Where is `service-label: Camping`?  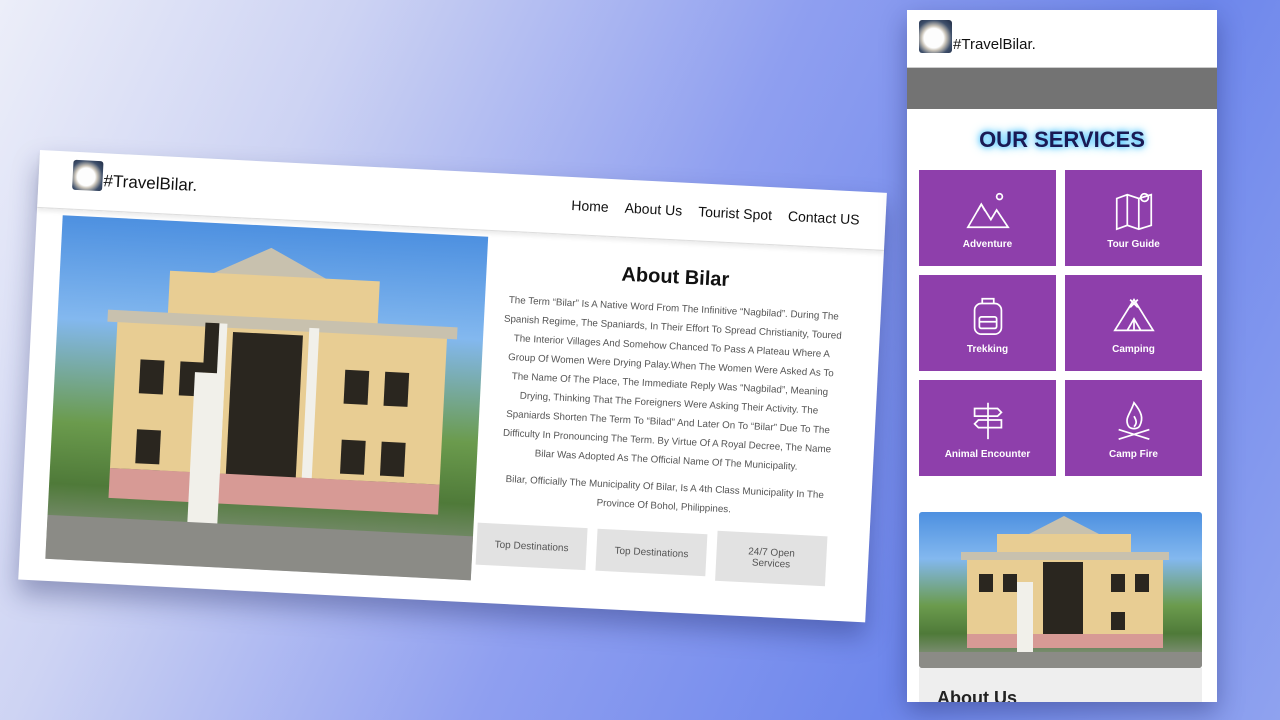 service-label: Camping is located at coordinates (1133, 349).